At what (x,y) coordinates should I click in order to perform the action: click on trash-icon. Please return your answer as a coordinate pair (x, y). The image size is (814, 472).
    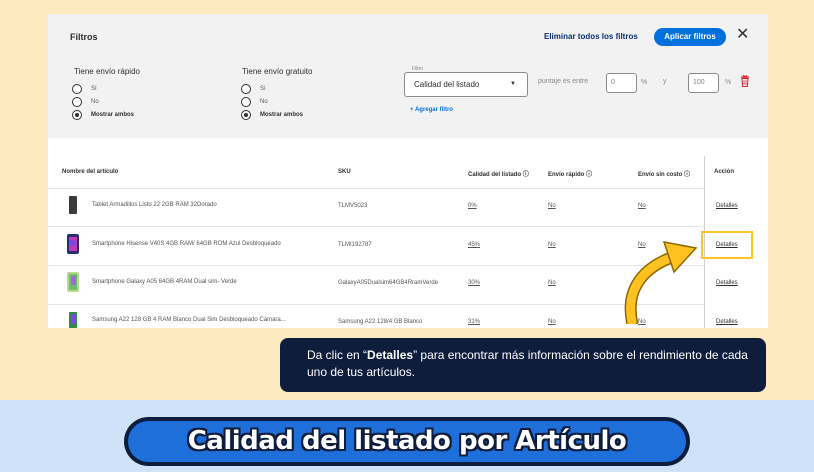
    Looking at the image, I should click on (745, 81).